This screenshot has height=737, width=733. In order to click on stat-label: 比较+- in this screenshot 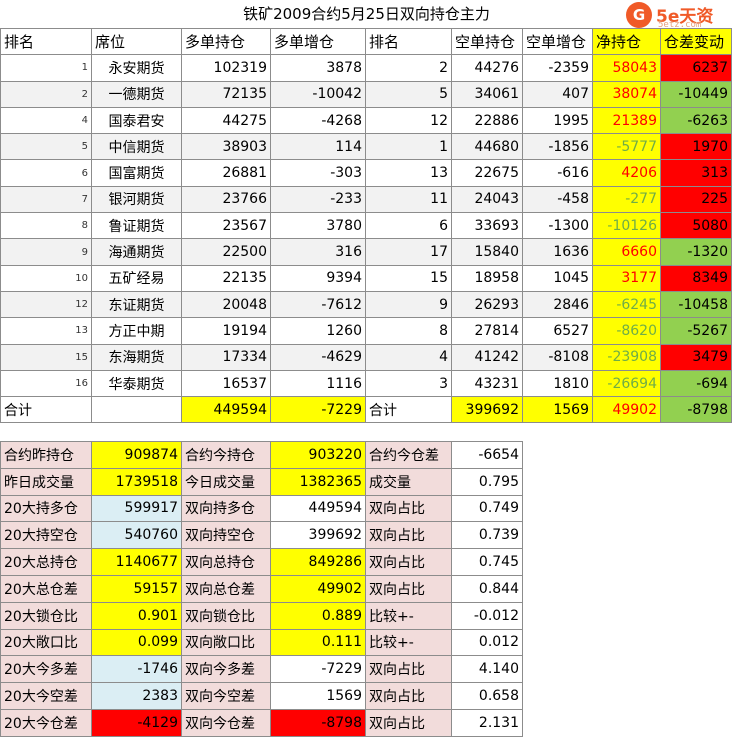, I will do `click(408, 615)`.